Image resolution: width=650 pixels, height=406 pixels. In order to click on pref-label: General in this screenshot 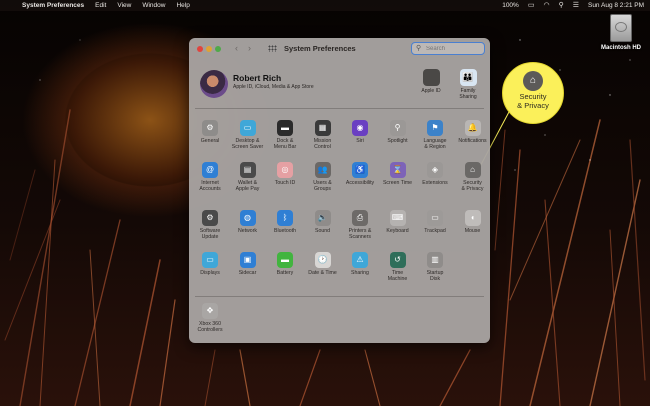, I will do `click(210, 141)`.